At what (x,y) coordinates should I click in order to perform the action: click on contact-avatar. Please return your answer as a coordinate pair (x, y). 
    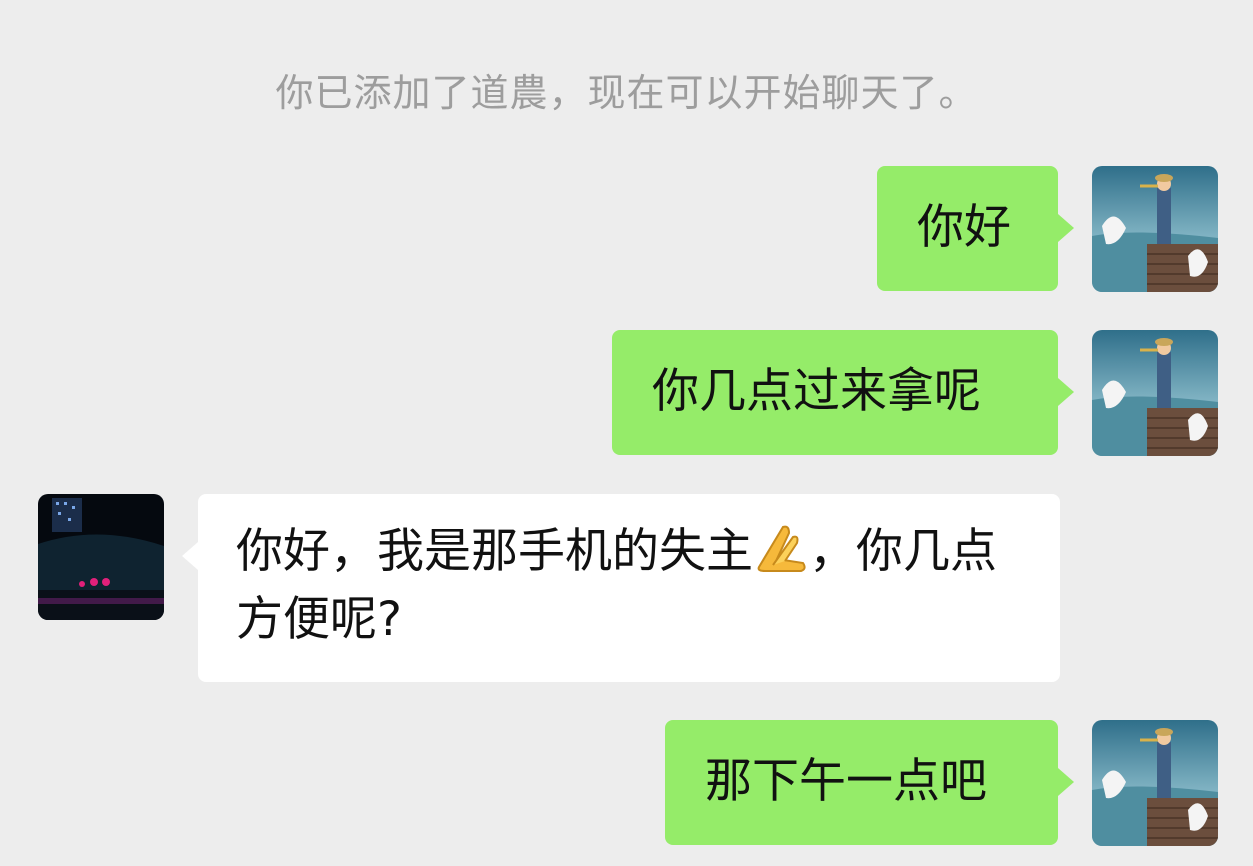
    Looking at the image, I should click on (101, 557).